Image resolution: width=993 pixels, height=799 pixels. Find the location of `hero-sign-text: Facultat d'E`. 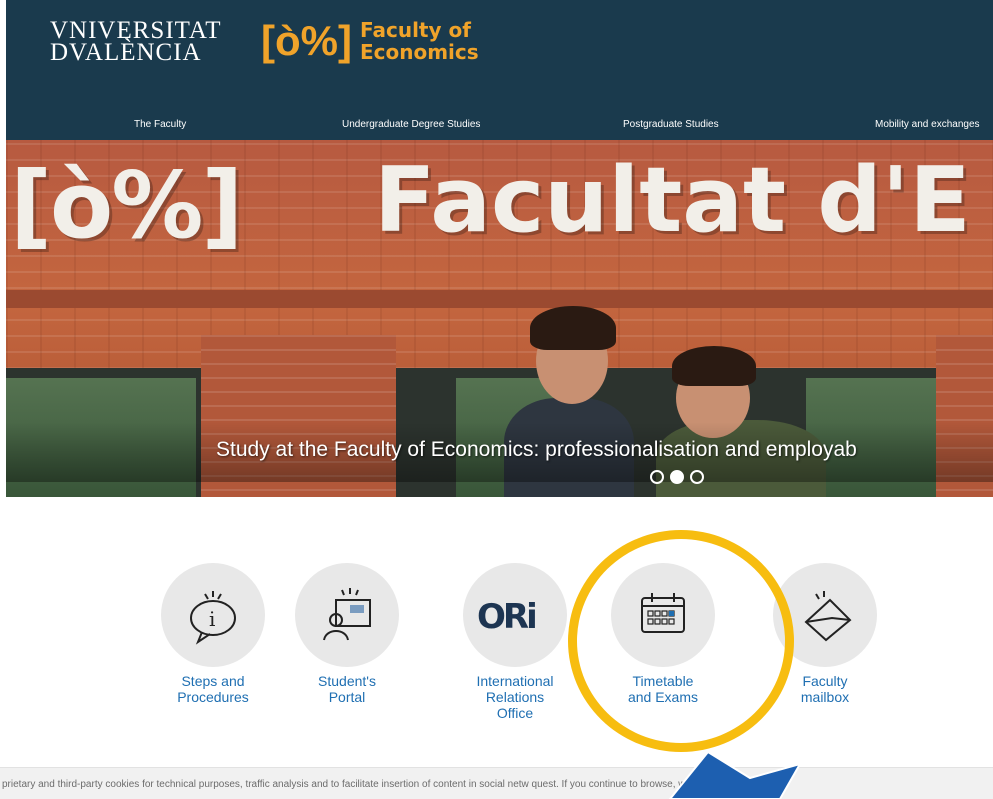

hero-sign-text: Facultat d'E is located at coordinates (672, 200).